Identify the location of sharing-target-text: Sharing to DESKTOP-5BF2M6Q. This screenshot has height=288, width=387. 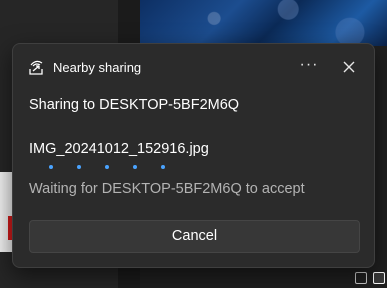
(134, 105).